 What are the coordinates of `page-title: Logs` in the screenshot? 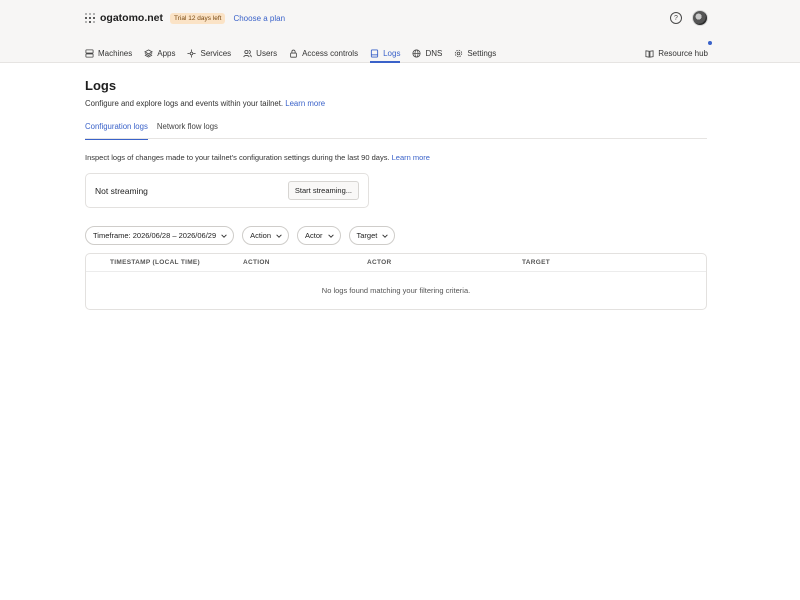 It's located at (101, 85).